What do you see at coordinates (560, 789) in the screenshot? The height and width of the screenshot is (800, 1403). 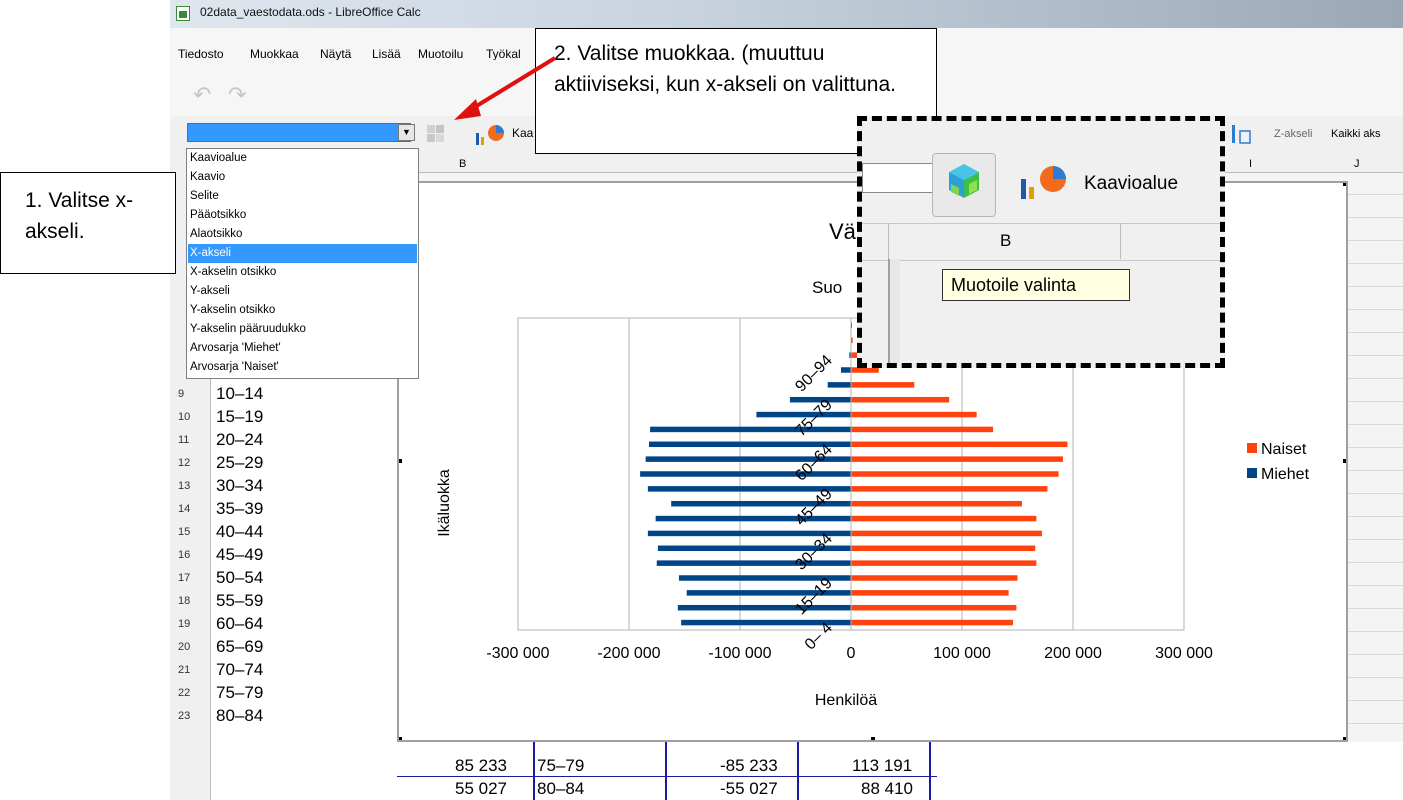 I see `cell-c23: 80–84` at bounding box center [560, 789].